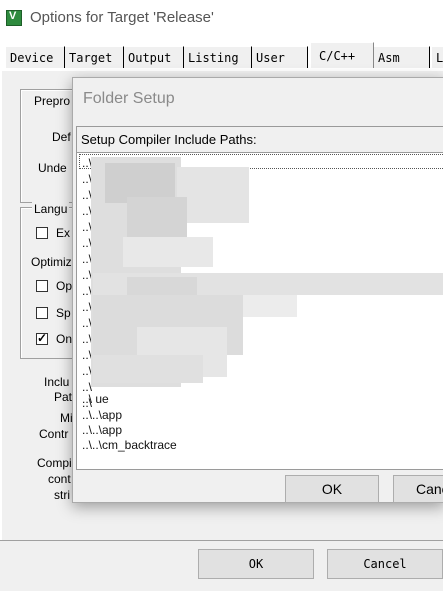 This screenshot has height=591, width=443. What do you see at coordinates (42, 338) in the screenshot?
I see `one-elf-section-checkbox` at bounding box center [42, 338].